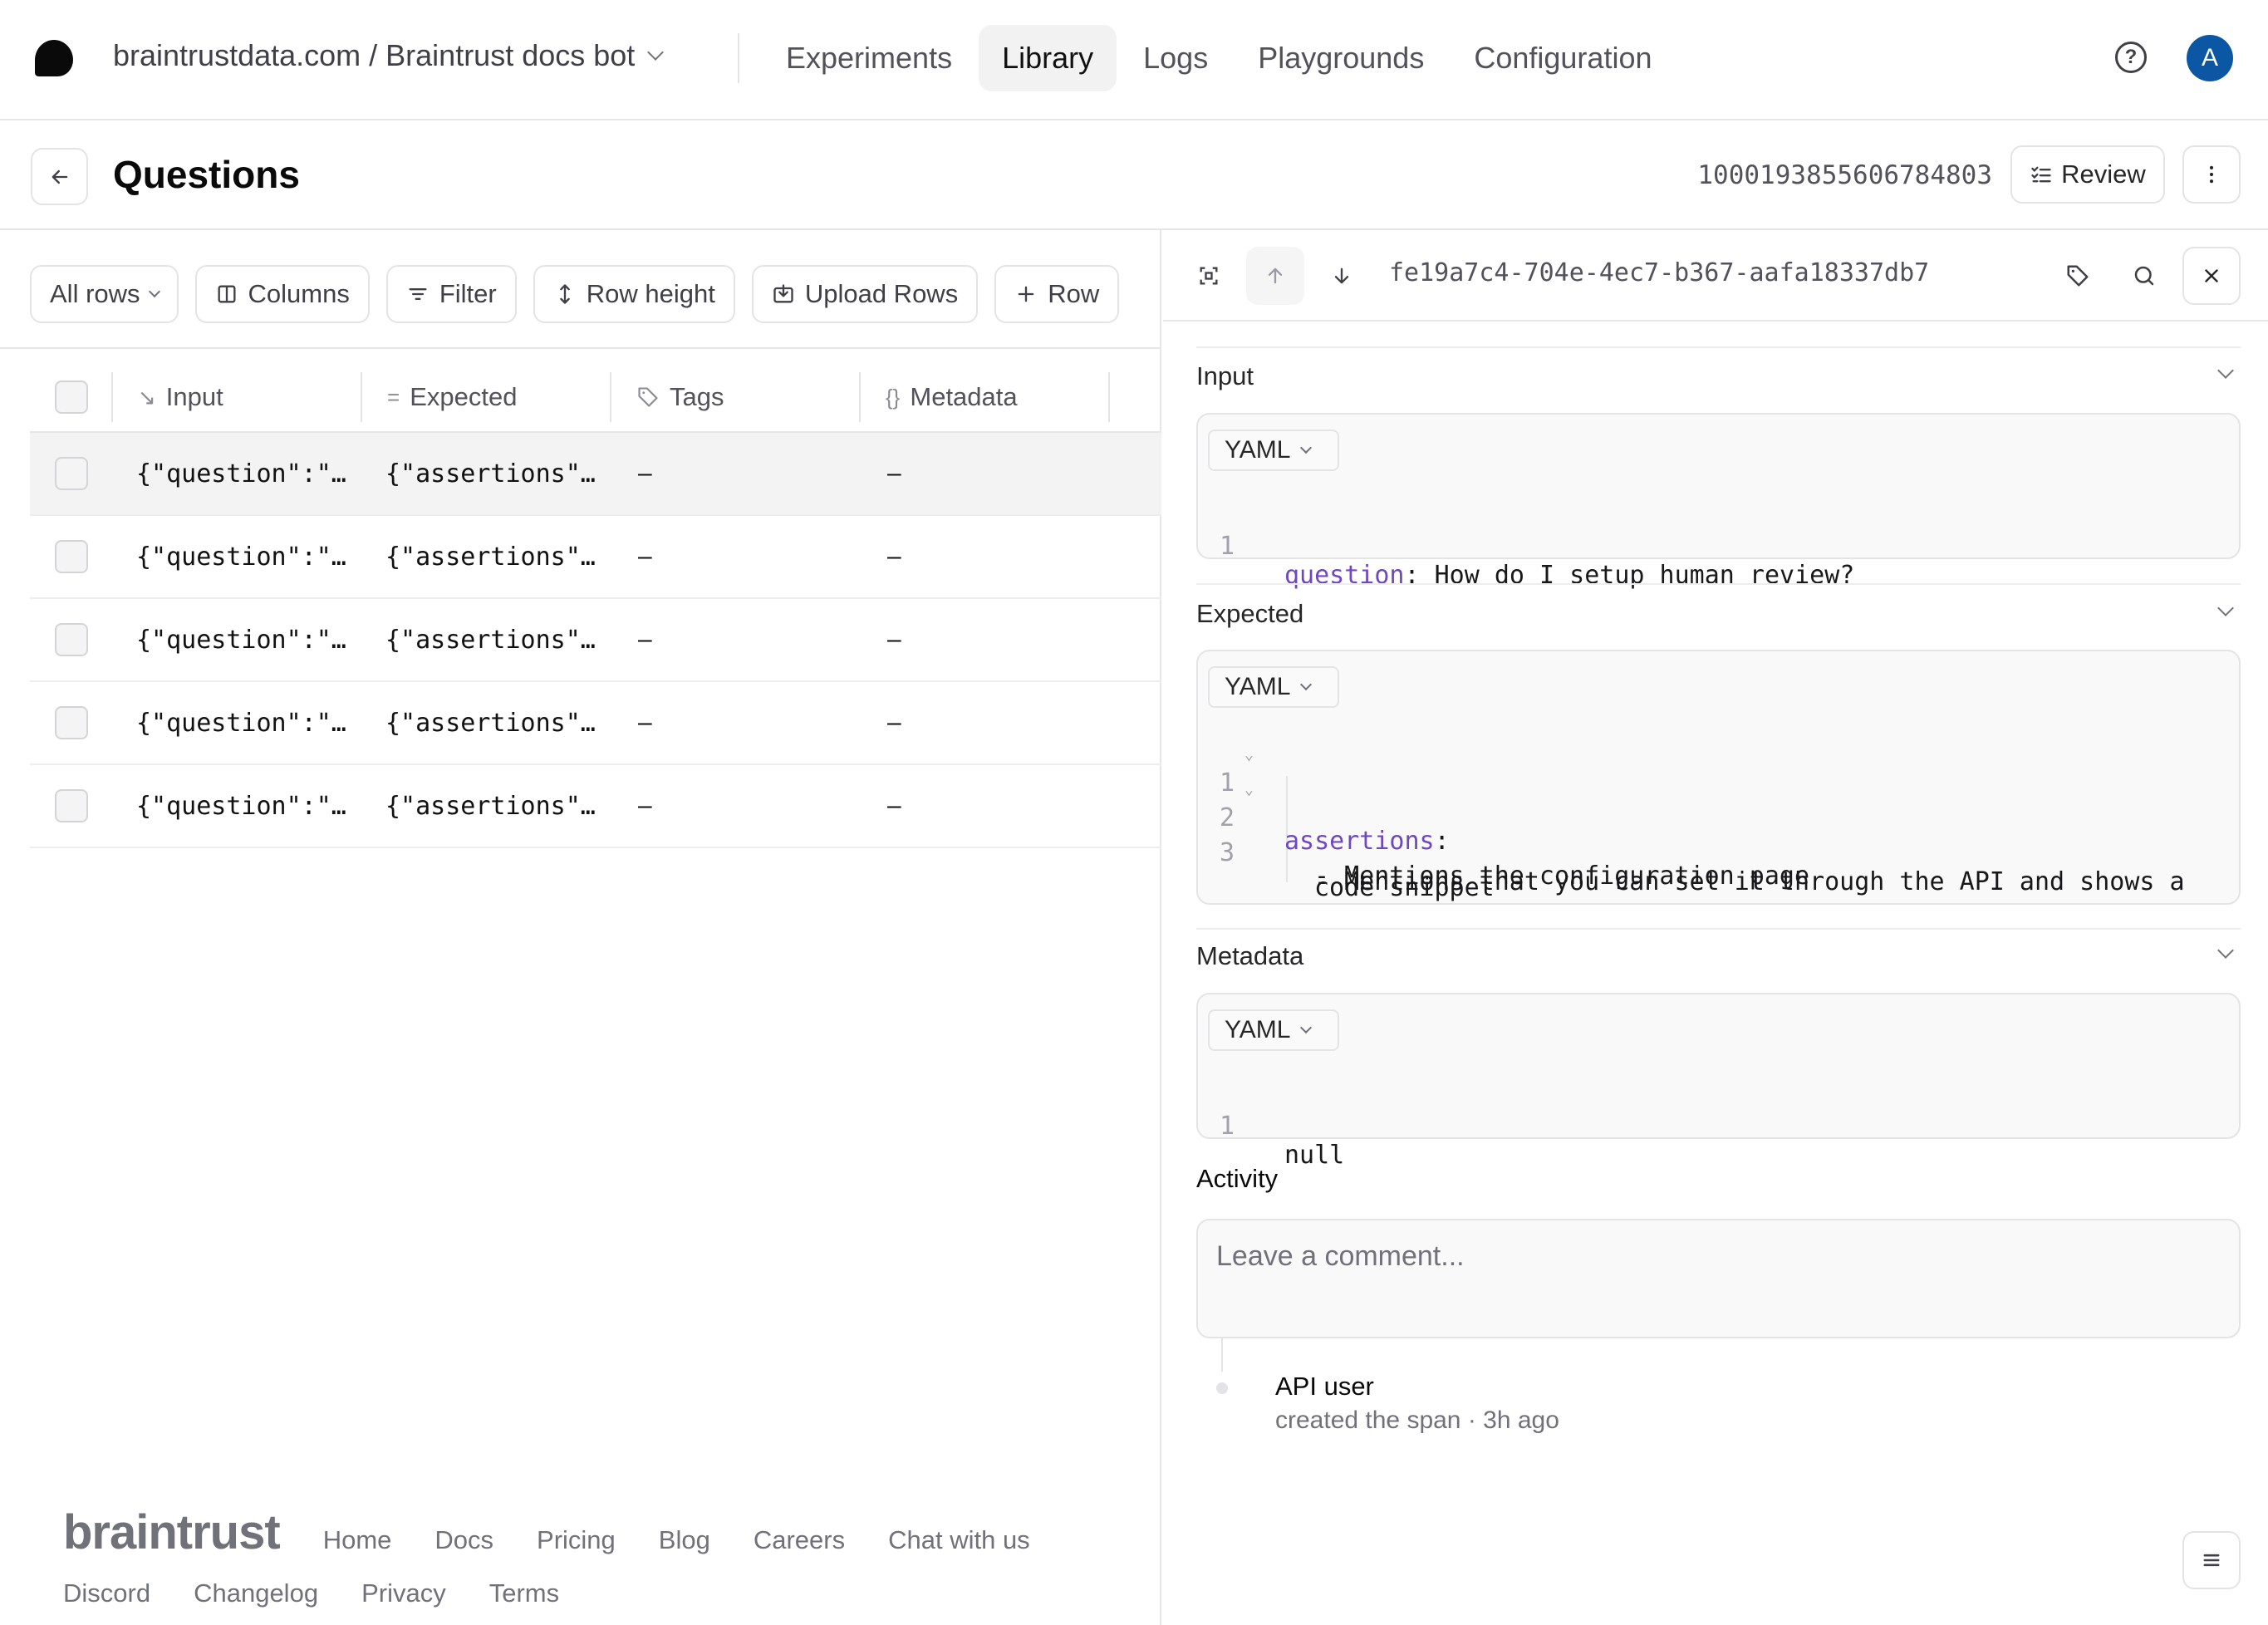 Image resolution: width=2268 pixels, height=1625 pixels. I want to click on more-options-button, so click(2212, 174).